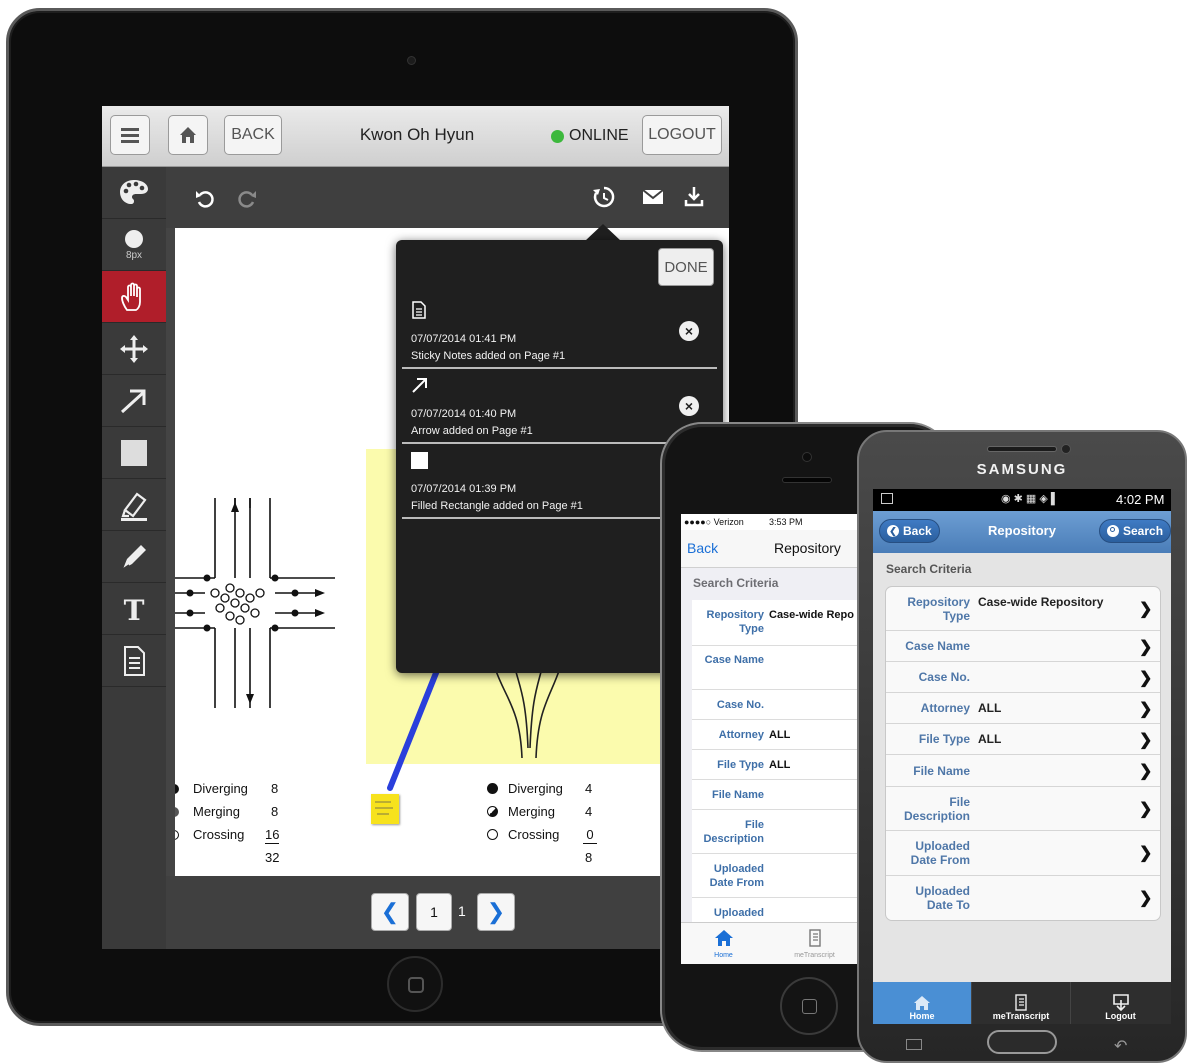 The height and width of the screenshot is (1063, 1190). Describe the element at coordinates (496, 912) in the screenshot. I see `next-page-button: ❯` at that location.